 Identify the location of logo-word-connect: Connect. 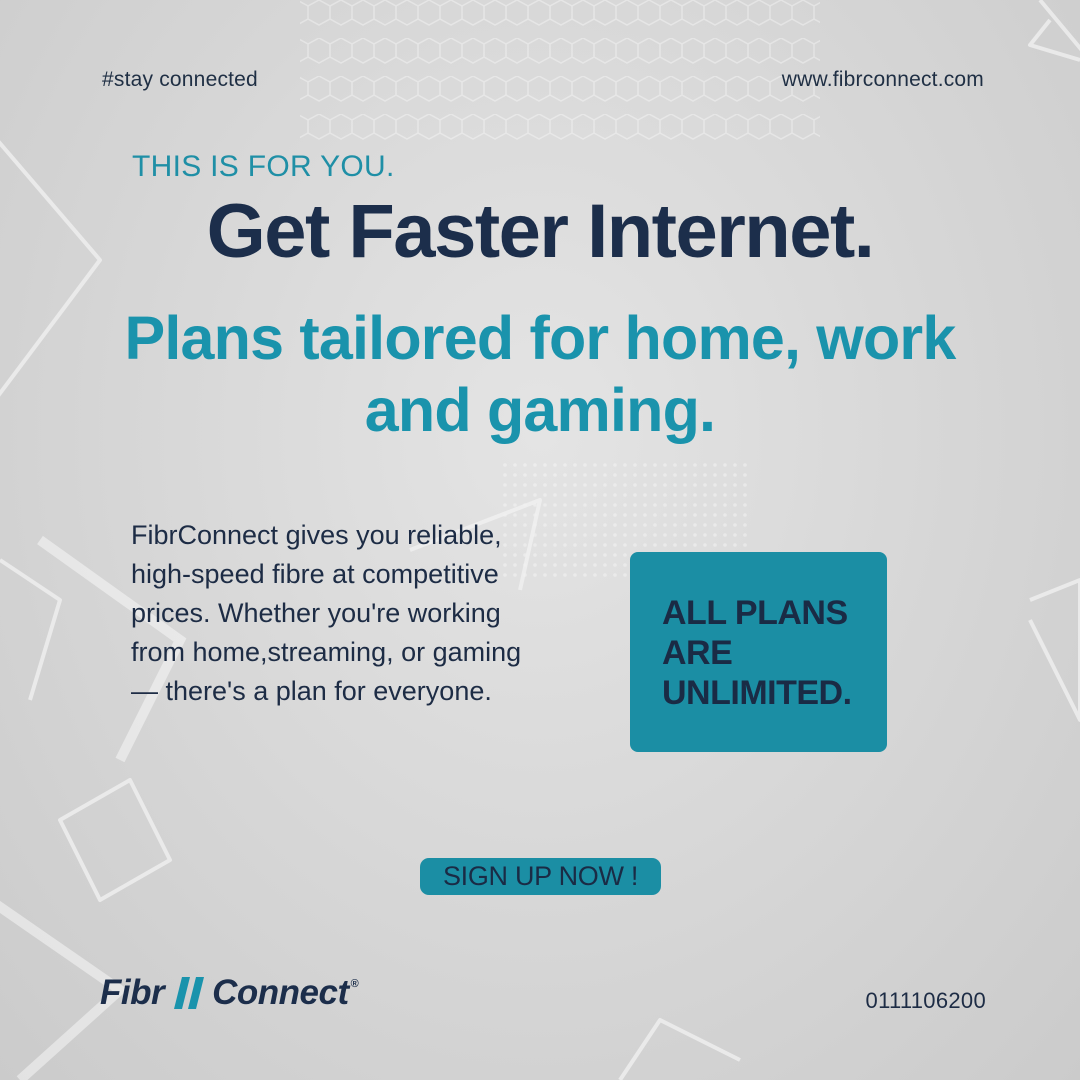
(280, 992).